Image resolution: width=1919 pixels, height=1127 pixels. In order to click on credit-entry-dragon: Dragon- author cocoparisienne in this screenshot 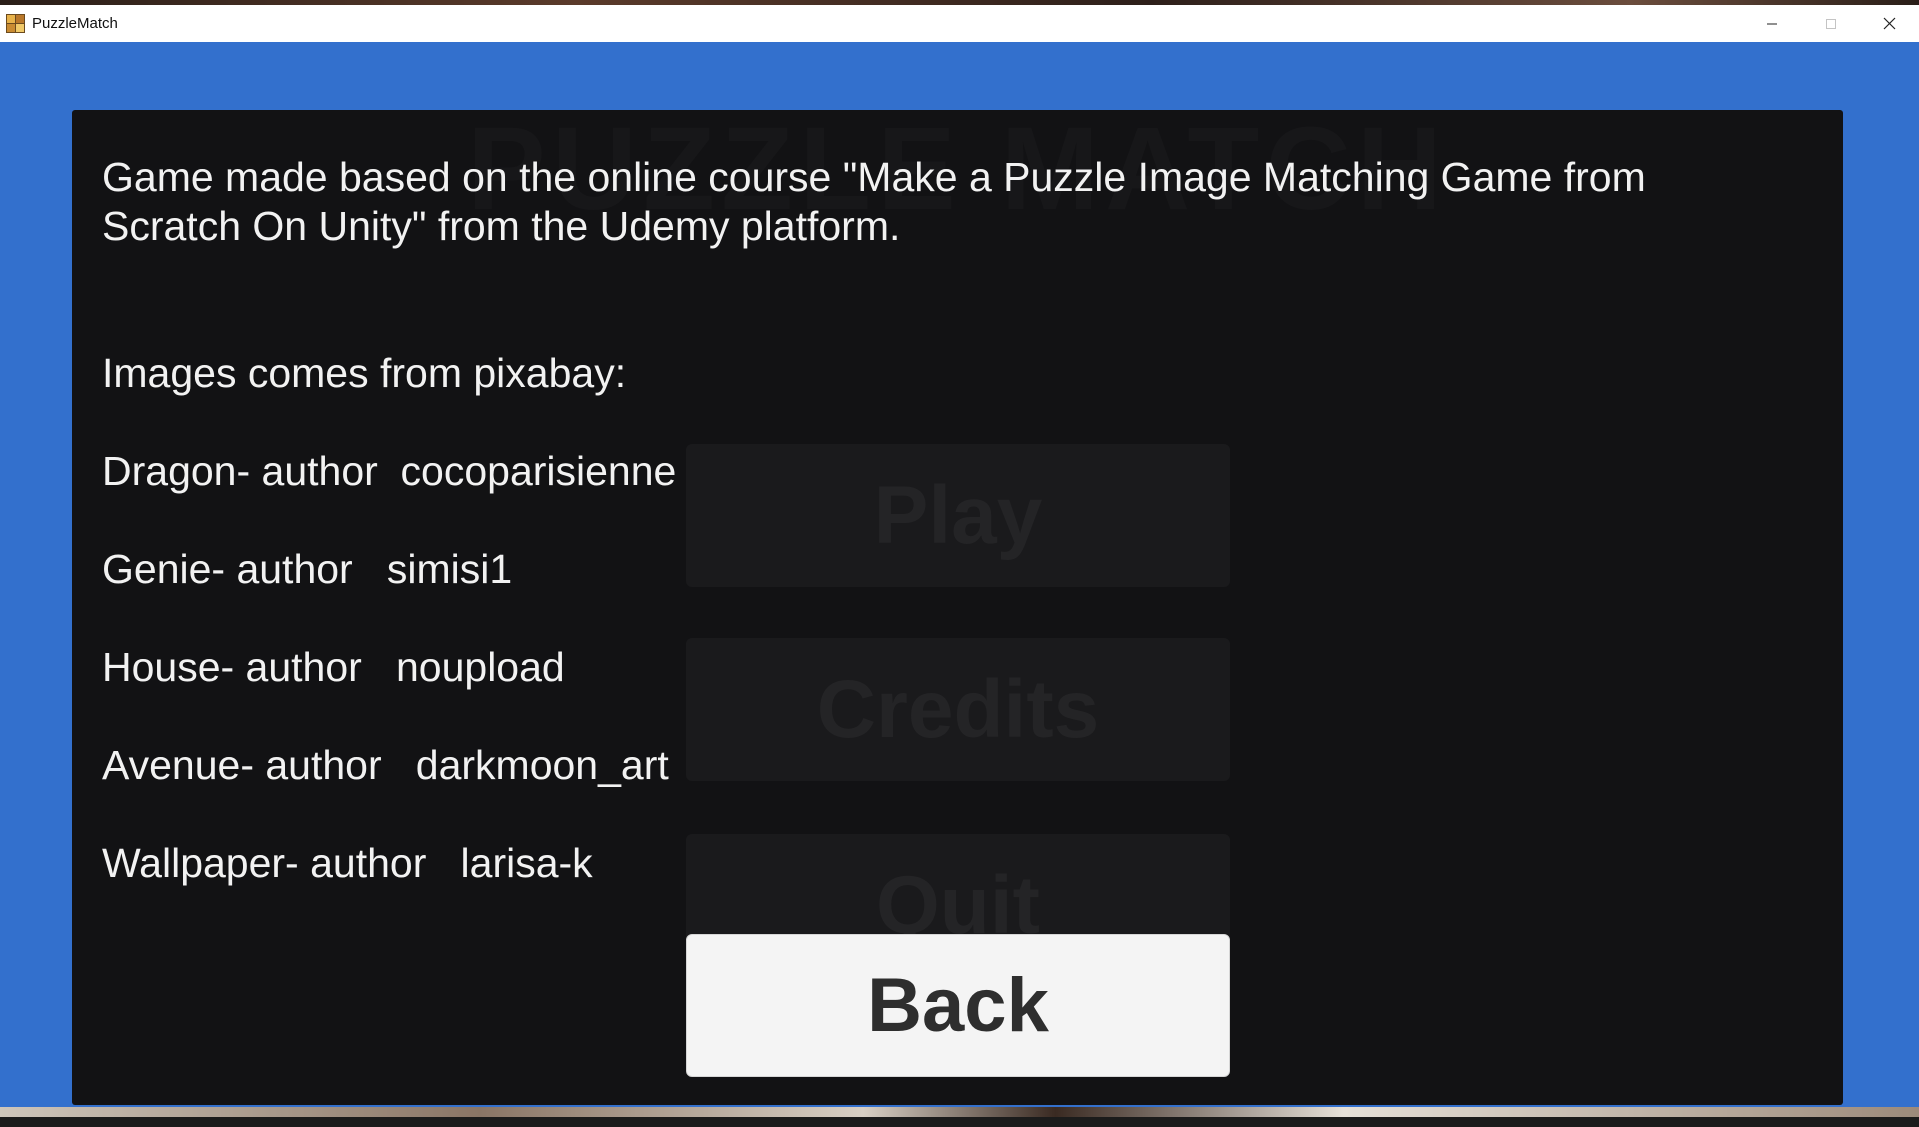, I will do `click(389, 471)`.